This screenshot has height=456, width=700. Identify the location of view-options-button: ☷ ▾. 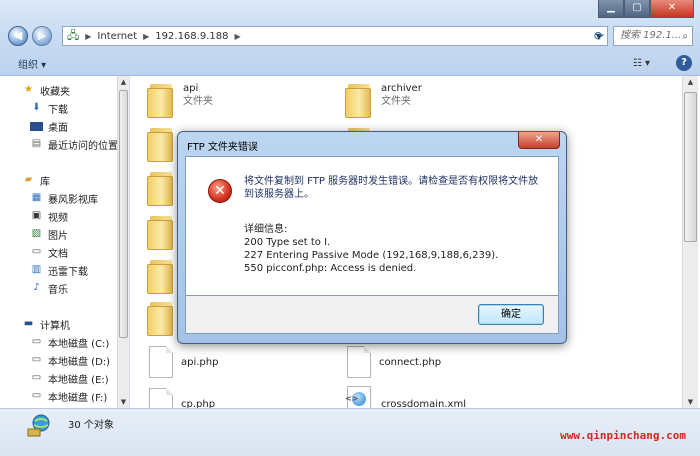
(641, 63).